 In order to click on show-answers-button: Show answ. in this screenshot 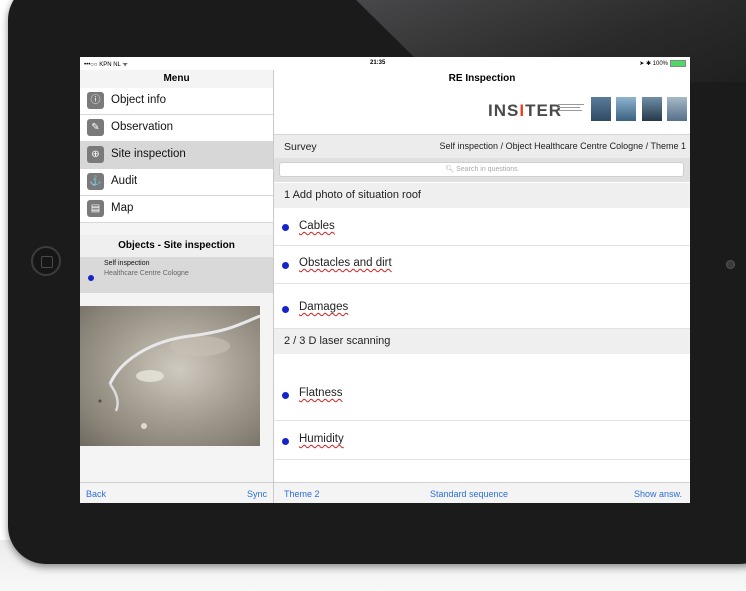, I will do `click(658, 494)`.